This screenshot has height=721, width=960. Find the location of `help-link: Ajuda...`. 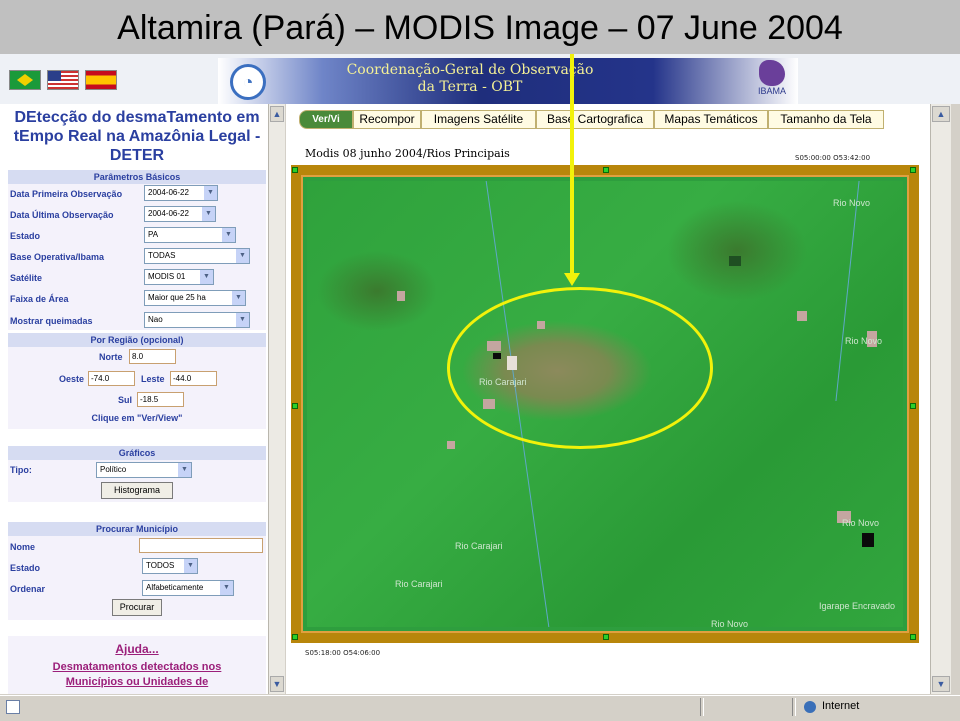

help-link: Ajuda... is located at coordinates (137, 649).